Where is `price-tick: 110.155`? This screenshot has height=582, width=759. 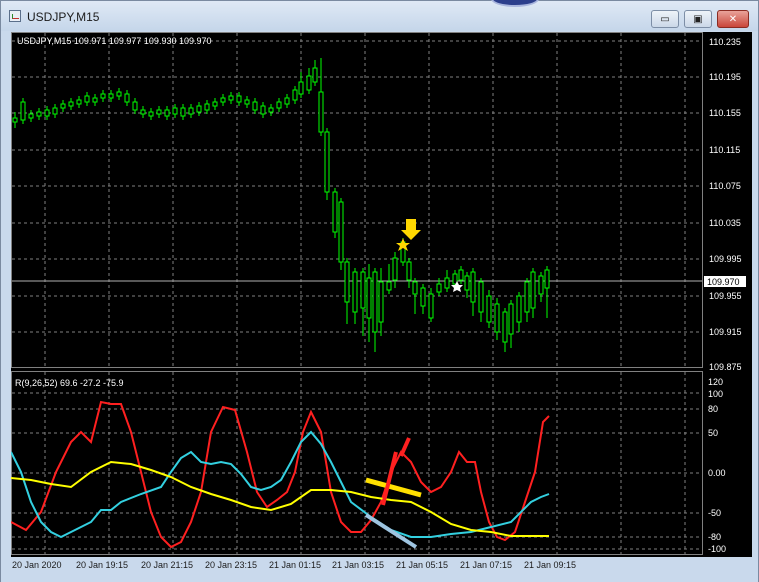
price-tick: 110.155 is located at coordinates (725, 113).